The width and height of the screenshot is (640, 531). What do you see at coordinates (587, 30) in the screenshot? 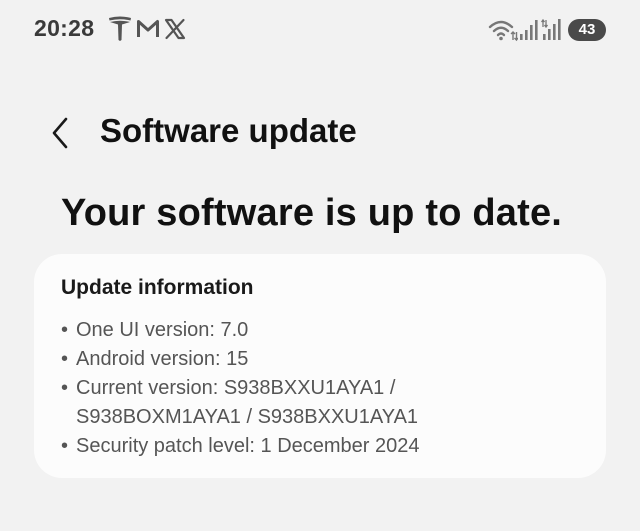
I see `battery-indicator: 43` at bounding box center [587, 30].